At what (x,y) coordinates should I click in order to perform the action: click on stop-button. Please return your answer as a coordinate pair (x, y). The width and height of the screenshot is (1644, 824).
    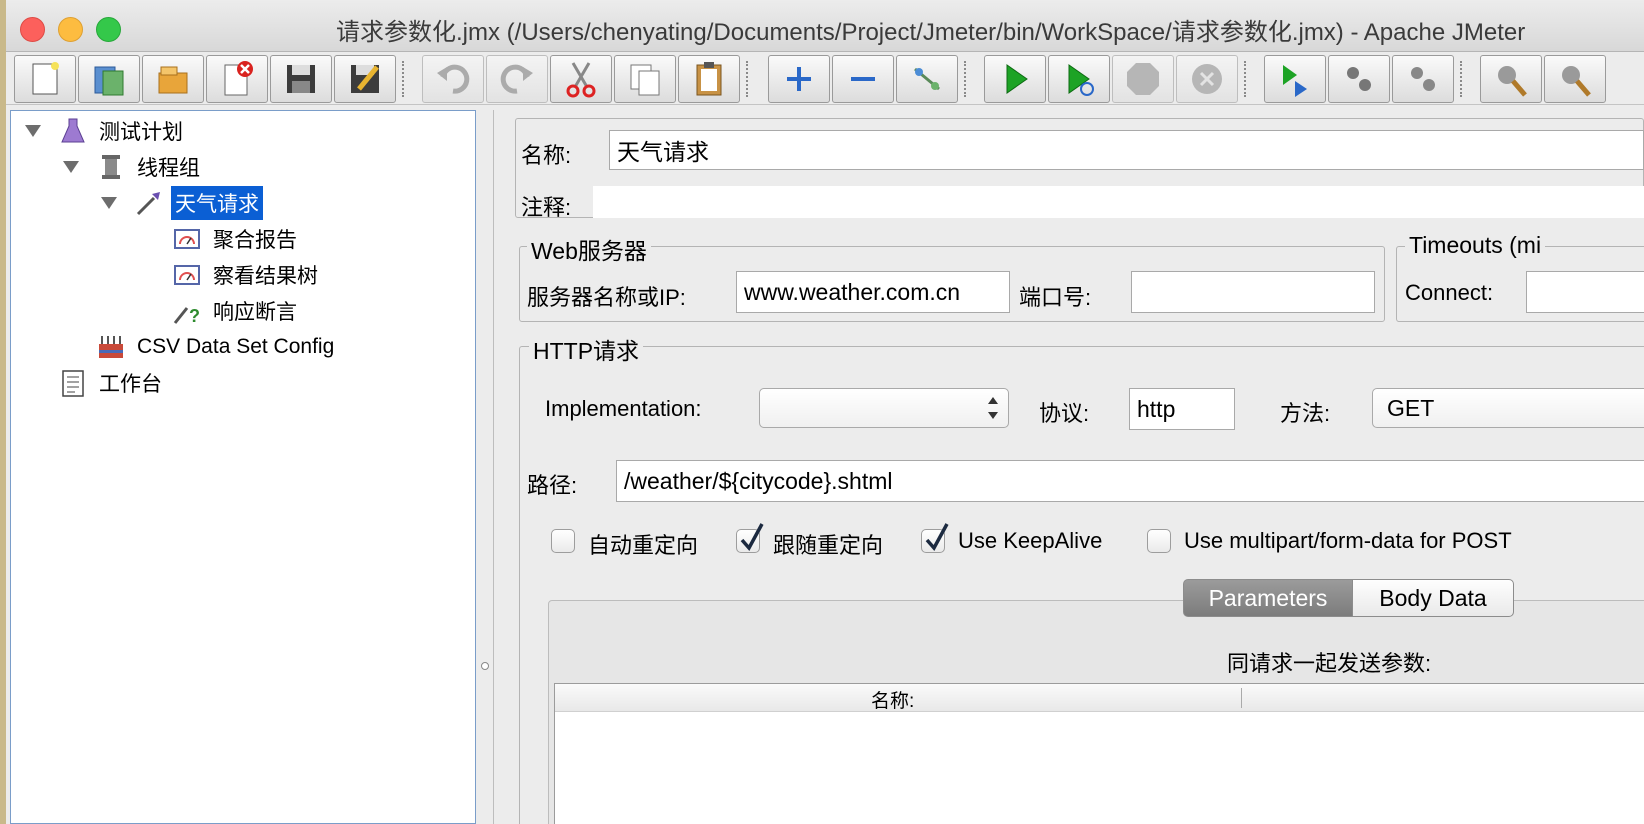
    Looking at the image, I should click on (1143, 79).